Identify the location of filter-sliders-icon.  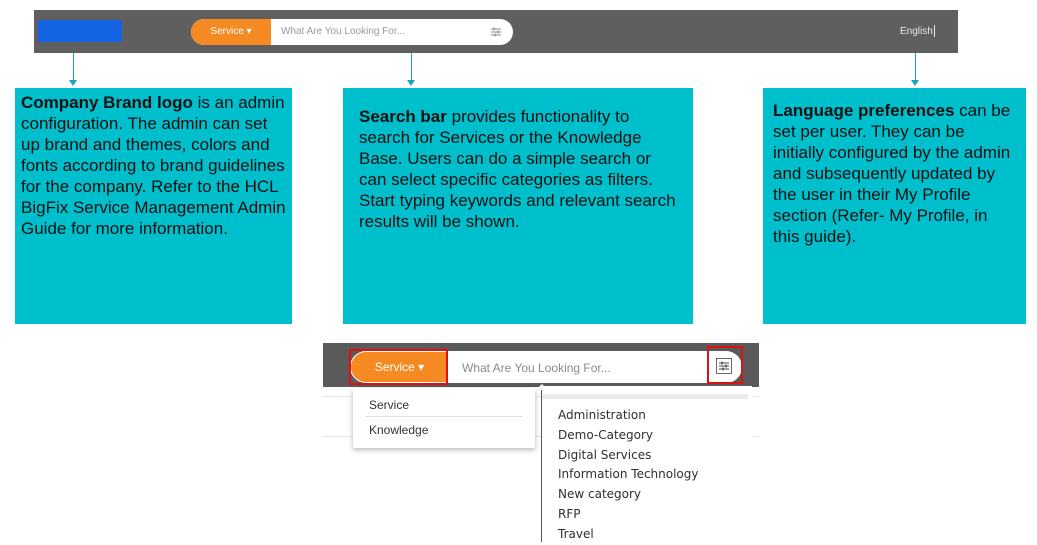
(496, 32).